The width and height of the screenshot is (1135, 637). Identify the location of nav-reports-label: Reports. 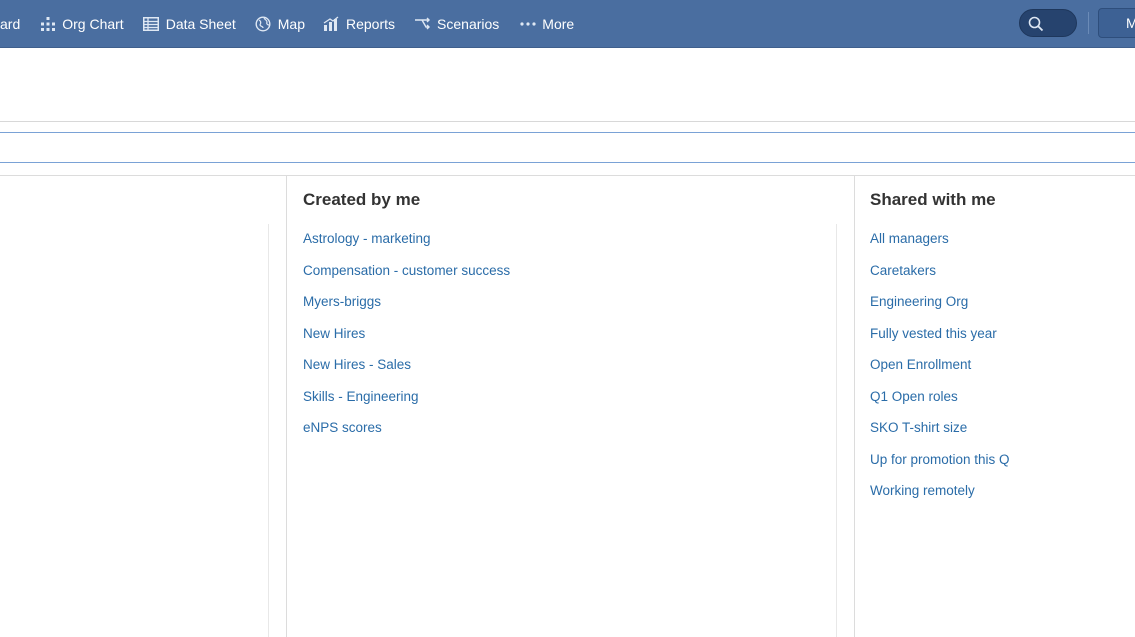
(371, 23).